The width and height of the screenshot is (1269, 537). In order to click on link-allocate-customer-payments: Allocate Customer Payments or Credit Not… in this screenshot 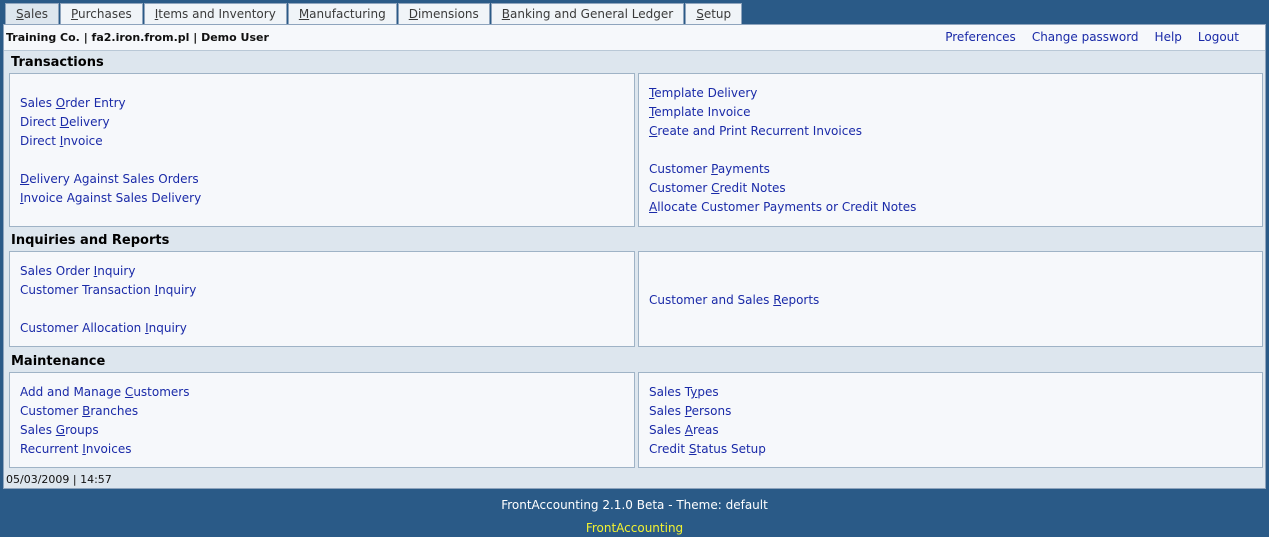, I will do `click(782, 207)`.